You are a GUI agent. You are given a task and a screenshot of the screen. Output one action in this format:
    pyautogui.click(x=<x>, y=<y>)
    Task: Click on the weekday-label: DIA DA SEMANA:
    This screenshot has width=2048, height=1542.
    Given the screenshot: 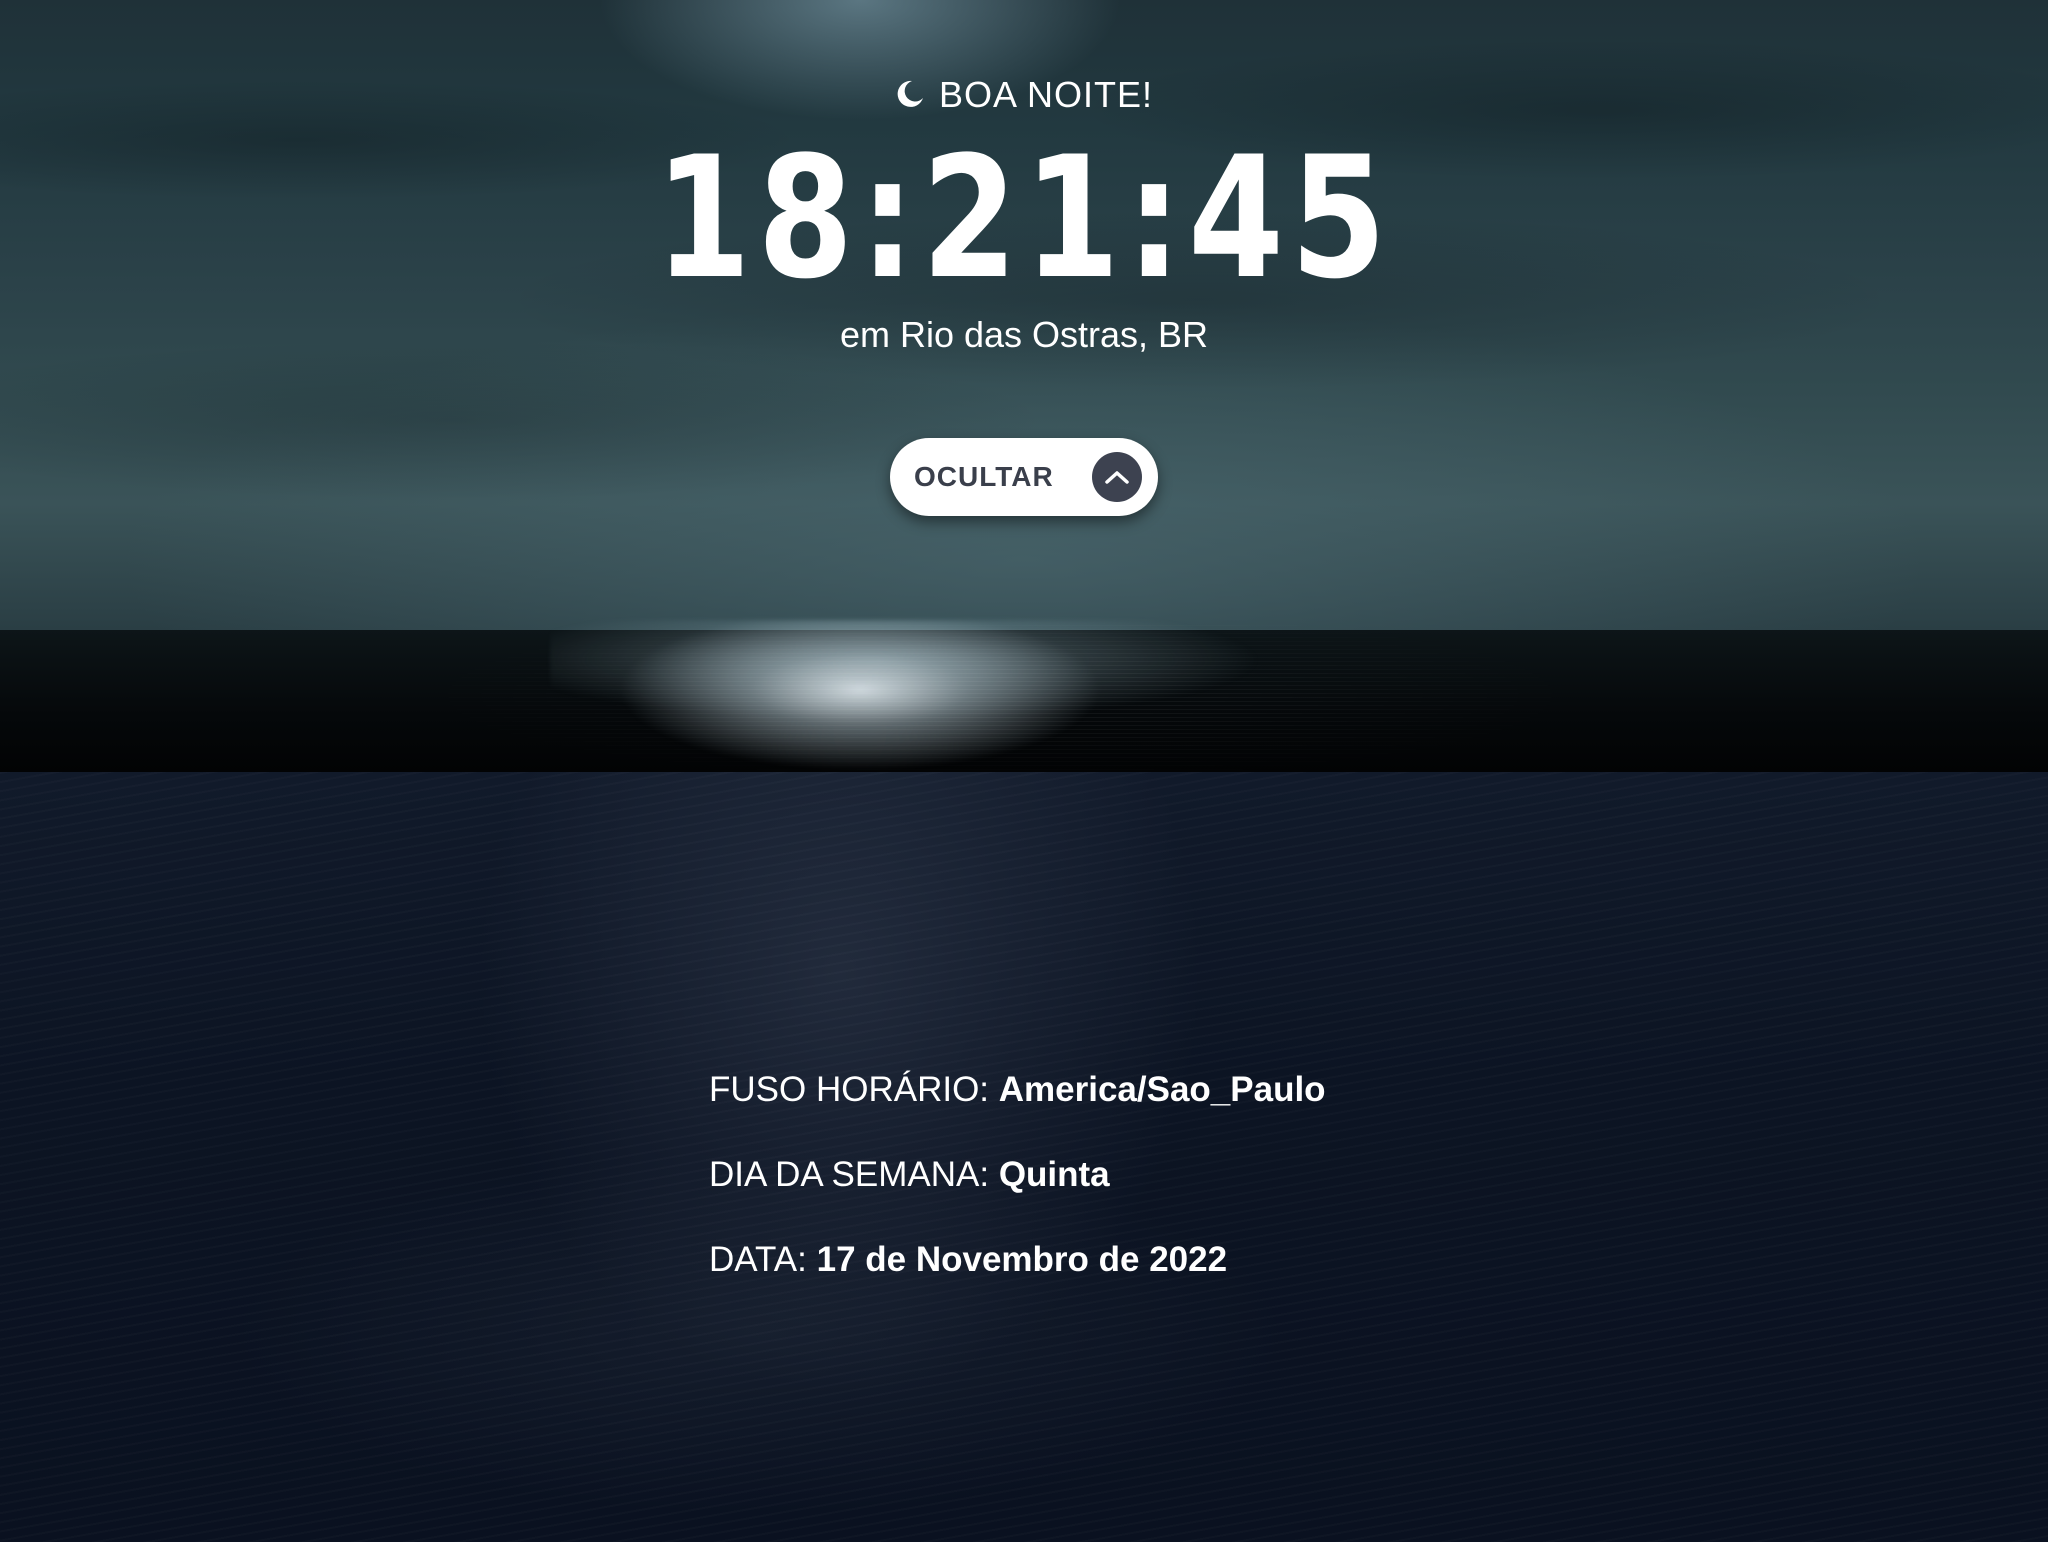 What is the action you would take?
    pyautogui.click(x=854, y=1174)
    